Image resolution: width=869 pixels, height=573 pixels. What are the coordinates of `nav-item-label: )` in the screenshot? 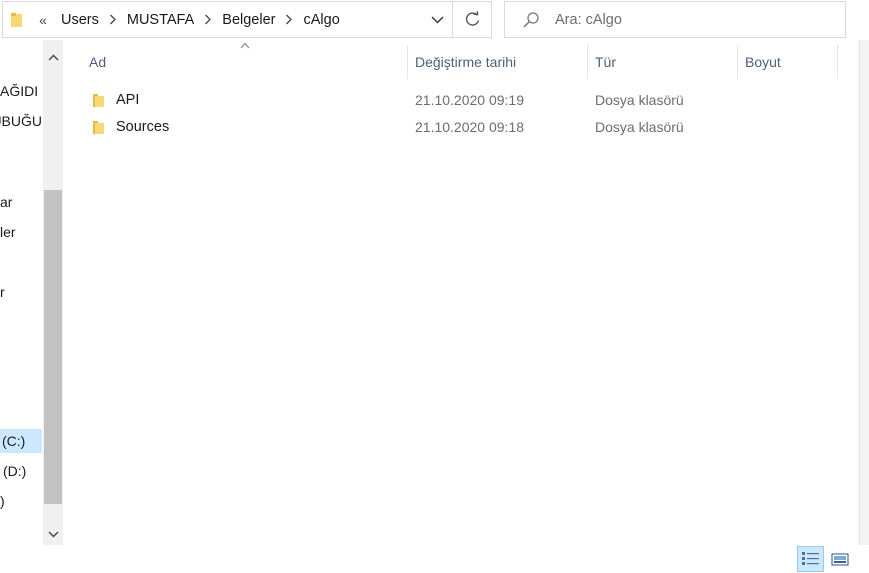 It's located at (2, 501).